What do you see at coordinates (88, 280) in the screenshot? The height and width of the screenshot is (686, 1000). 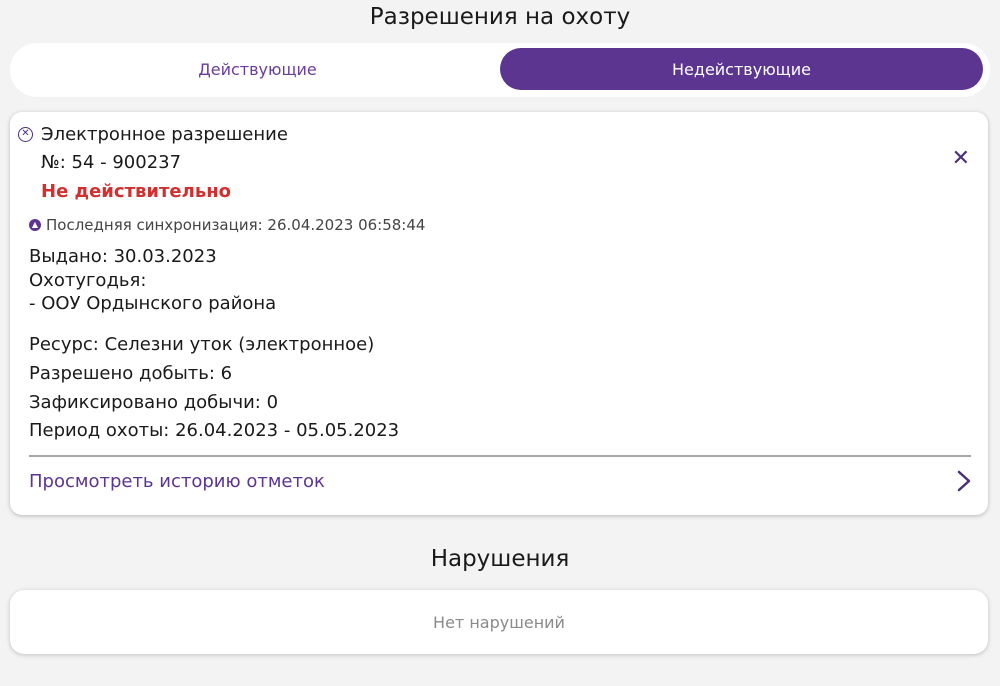 I see `grounds-label: Охотугодья:` at bounding box center [88, 280].